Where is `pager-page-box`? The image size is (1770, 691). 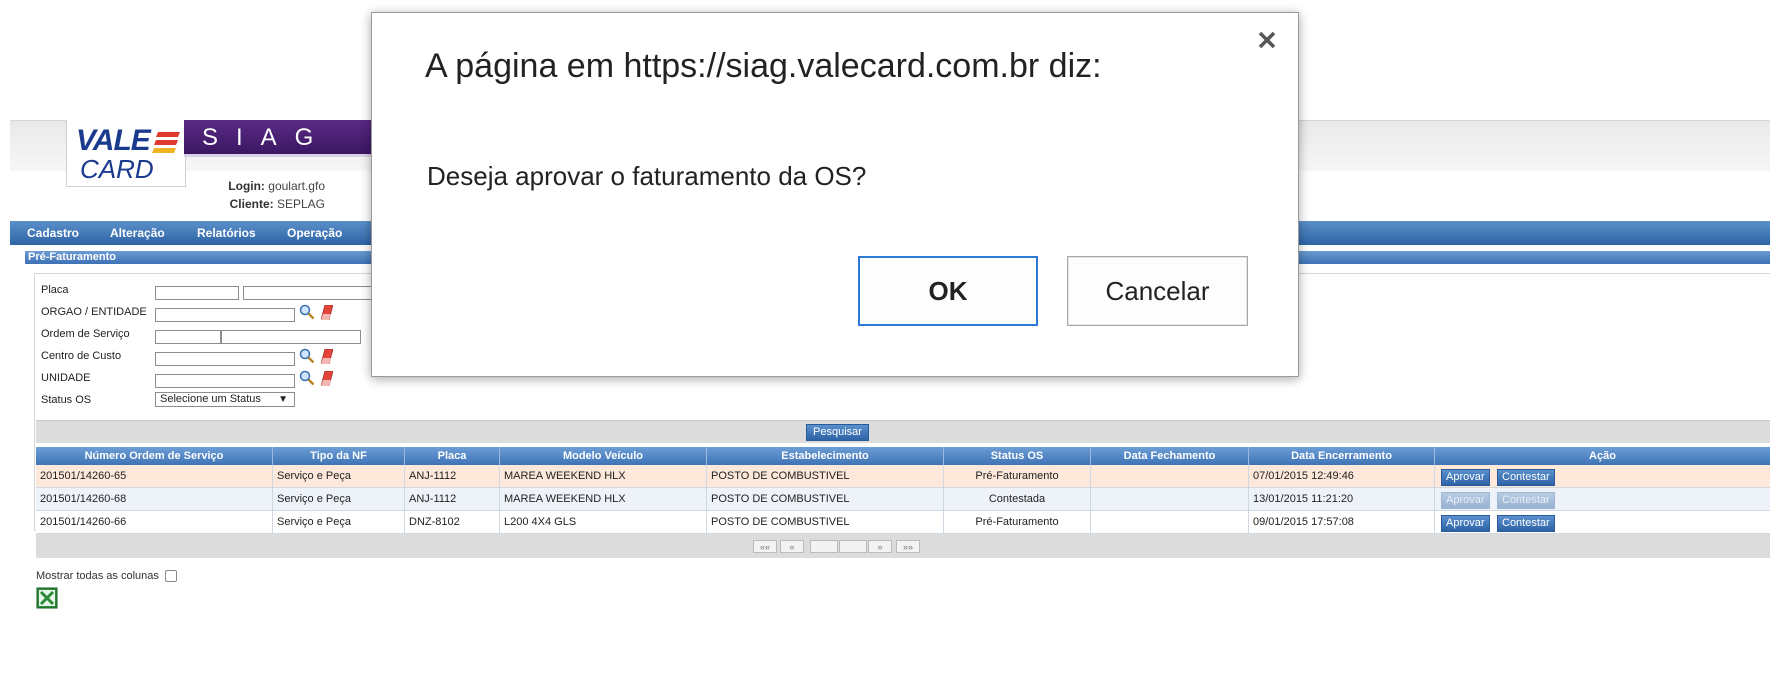
pager-page-box is located at coordinates (824, 546).